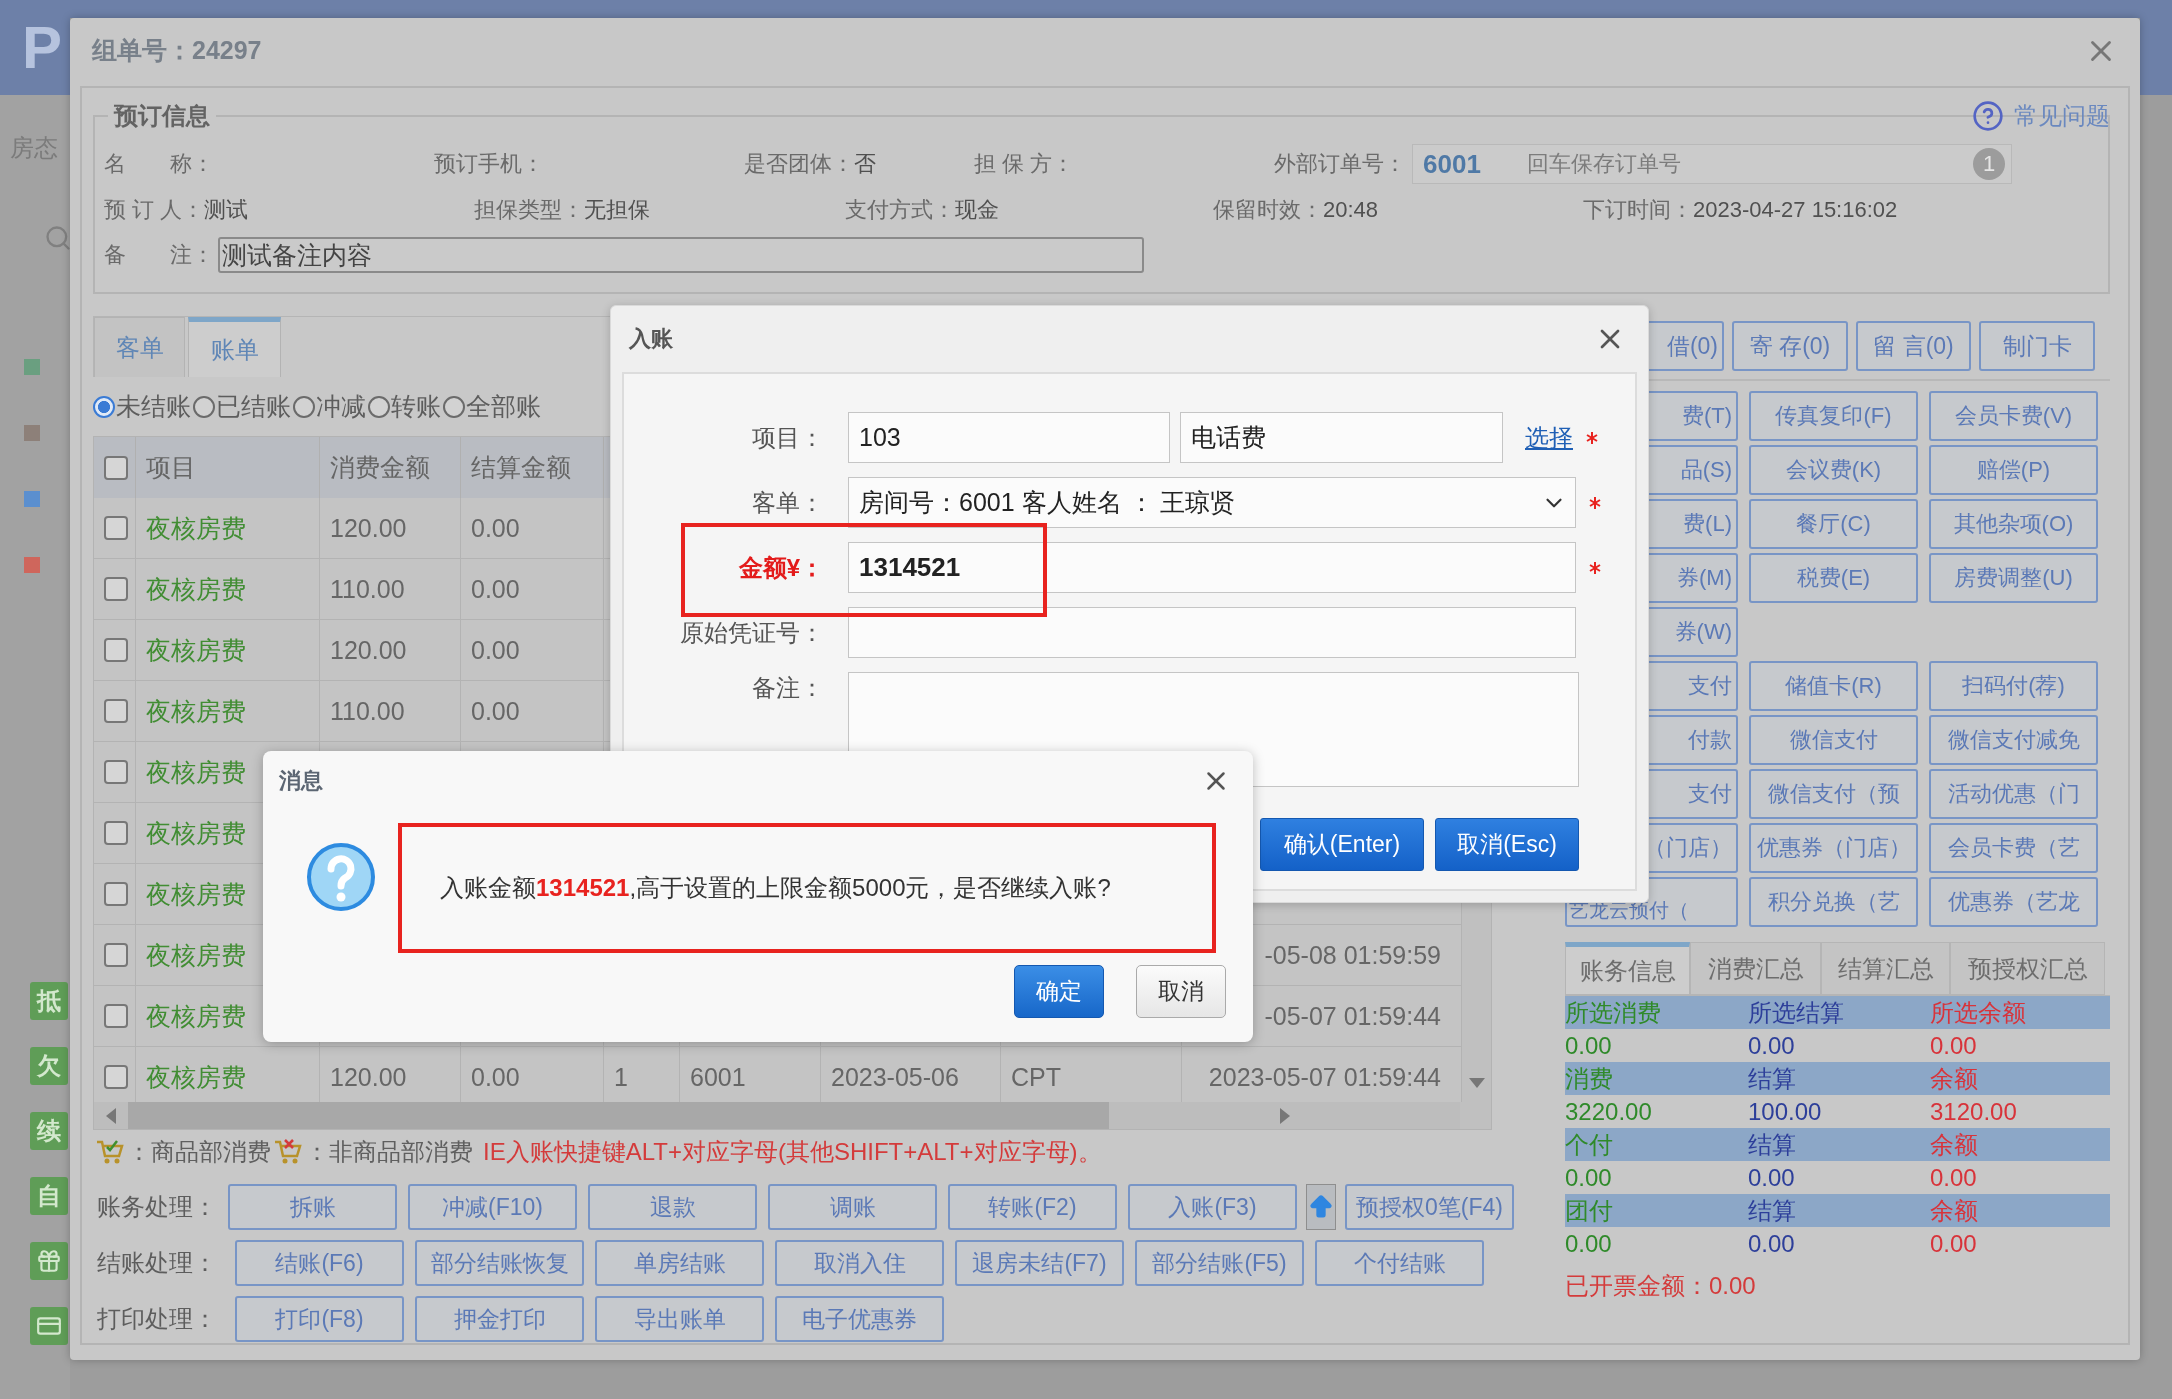 The width and height of the screenshot is (2172, 1399). I want to click on gift-icon, so click(49, 1261).